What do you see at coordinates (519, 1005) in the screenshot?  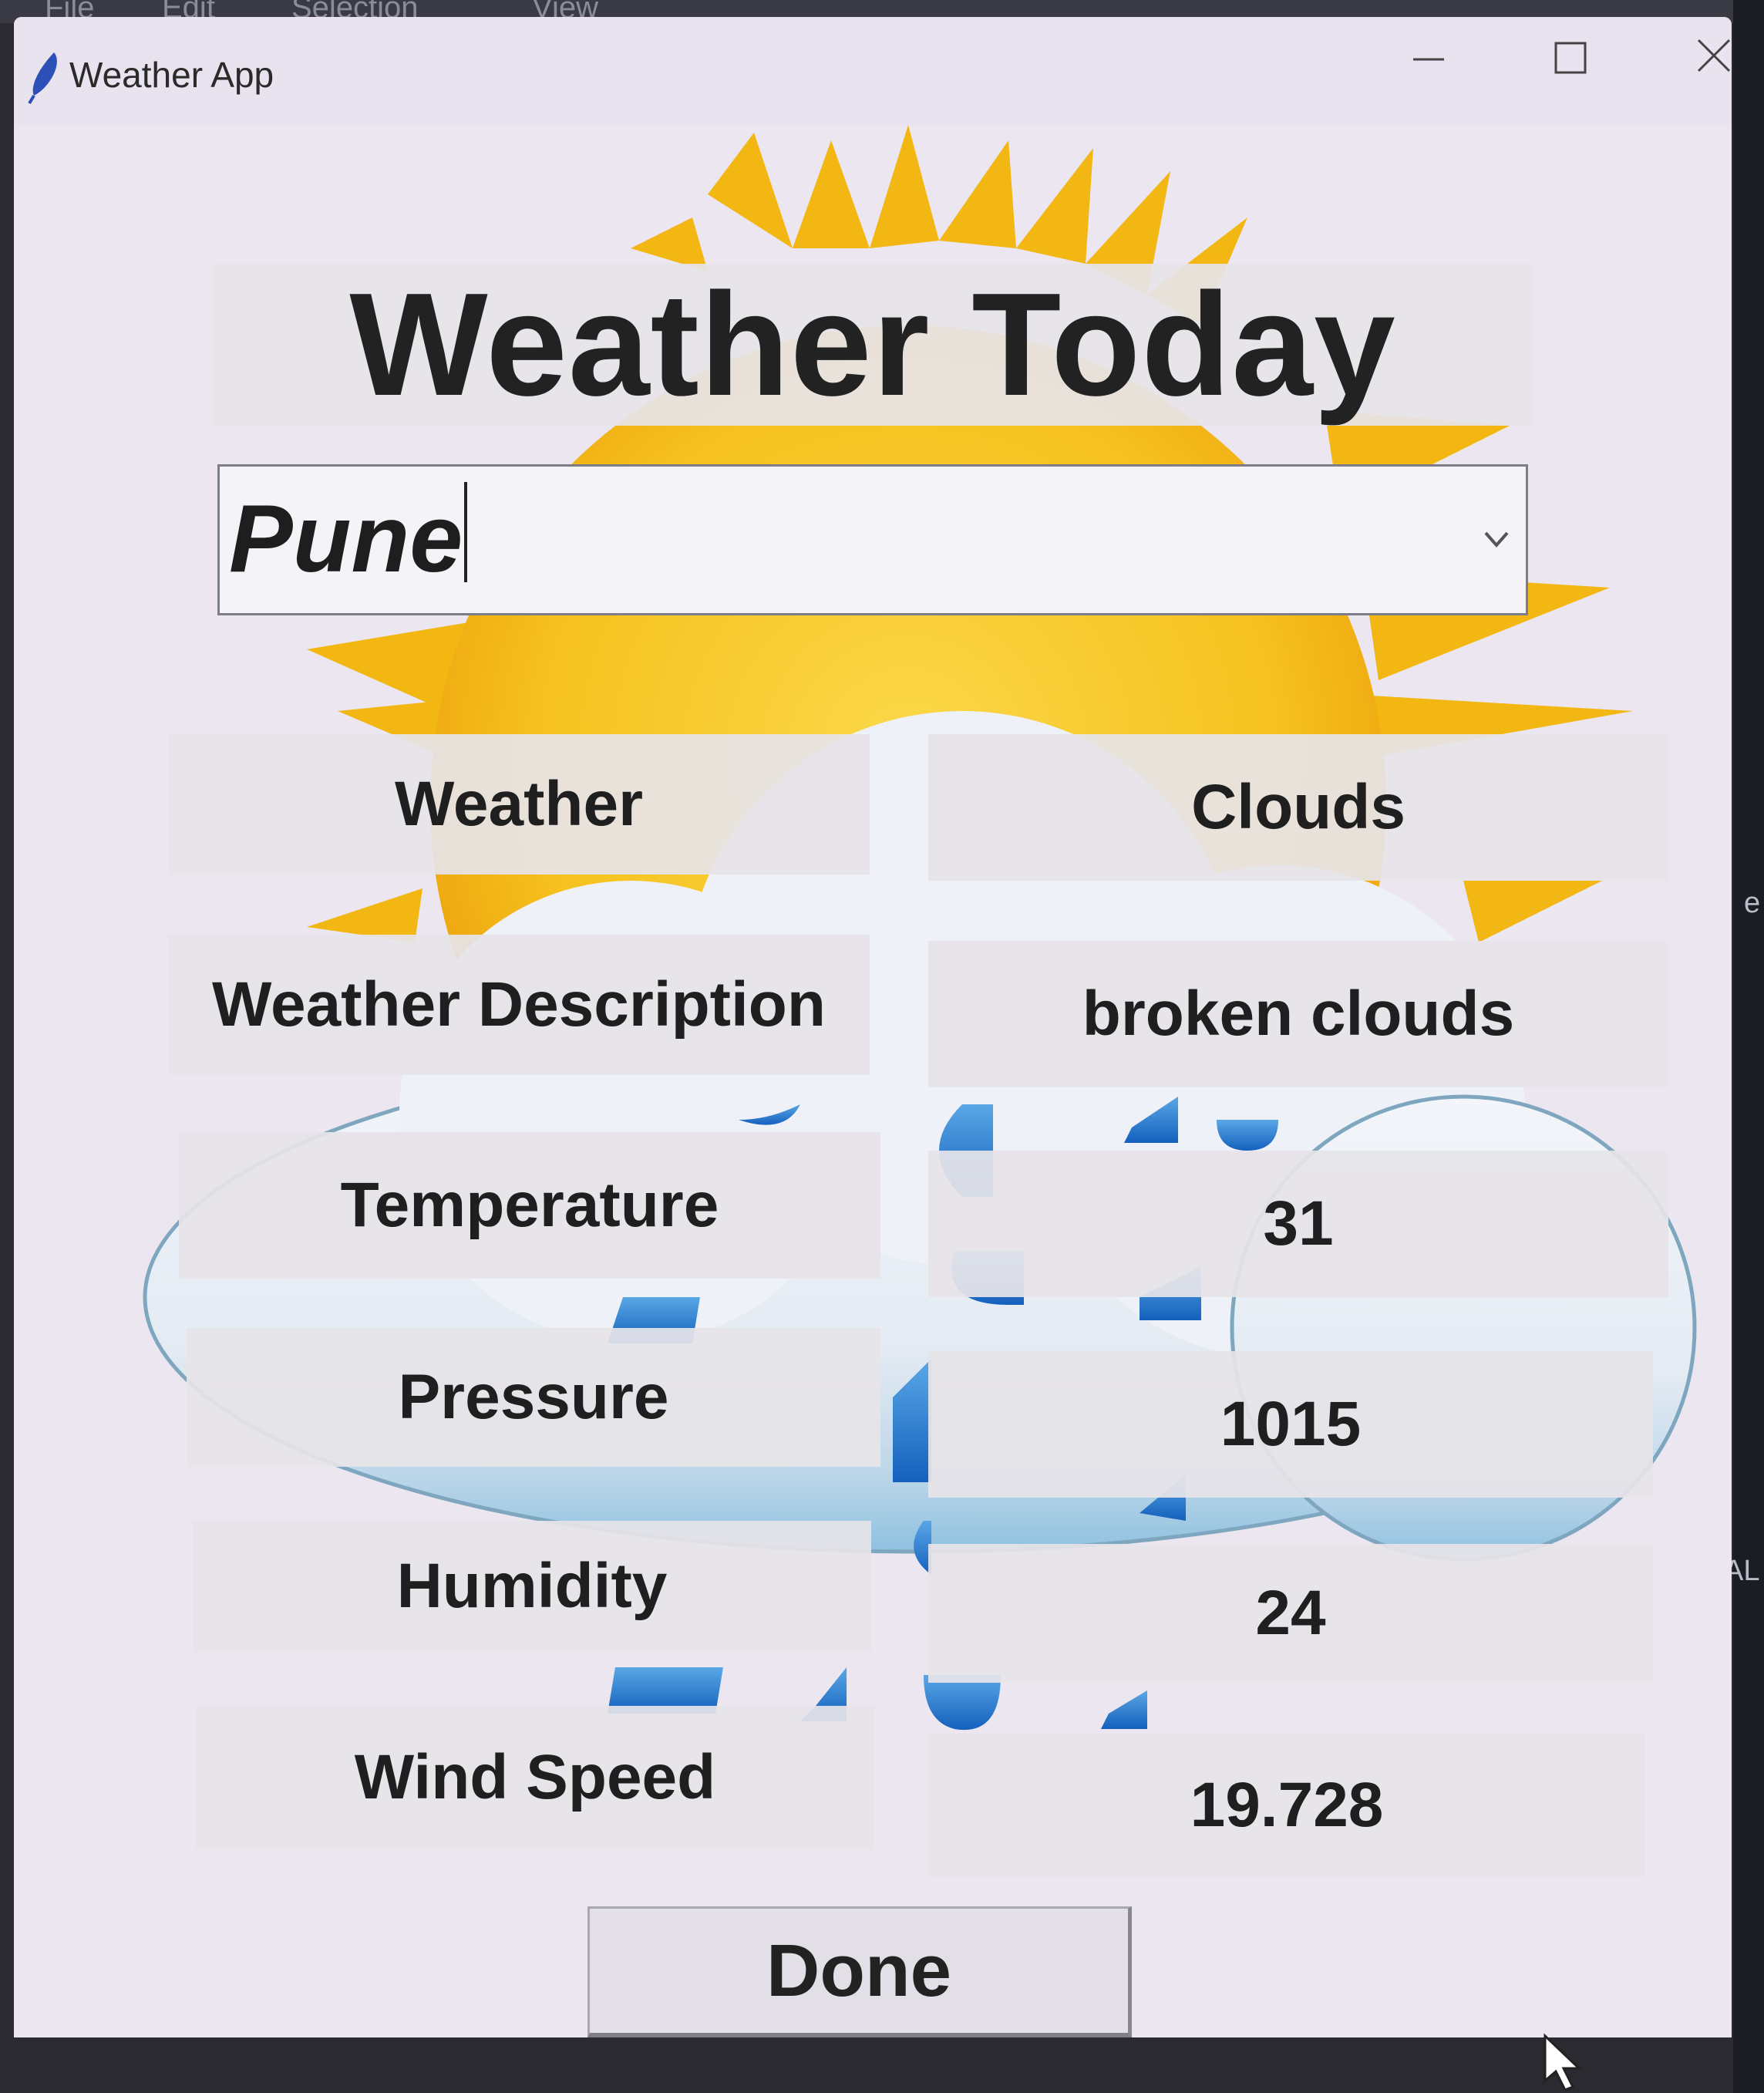 I see `weather-description-label: Weather Description` at bounding box center [519, 1005].